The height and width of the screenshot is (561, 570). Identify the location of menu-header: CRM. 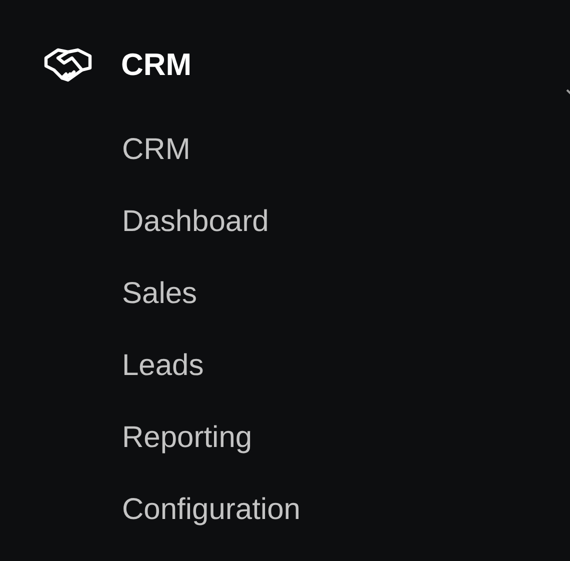
(285, 65).